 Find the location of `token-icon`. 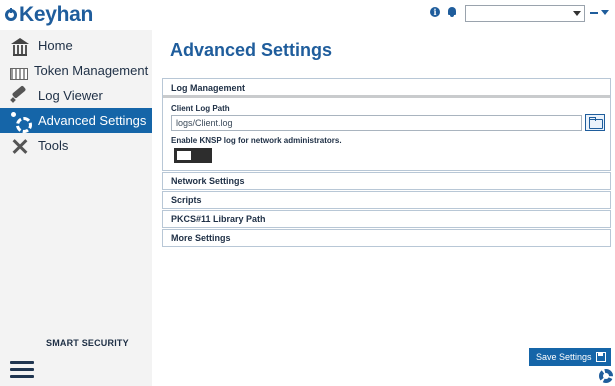

token-icon is located at coordinates (19, 73).